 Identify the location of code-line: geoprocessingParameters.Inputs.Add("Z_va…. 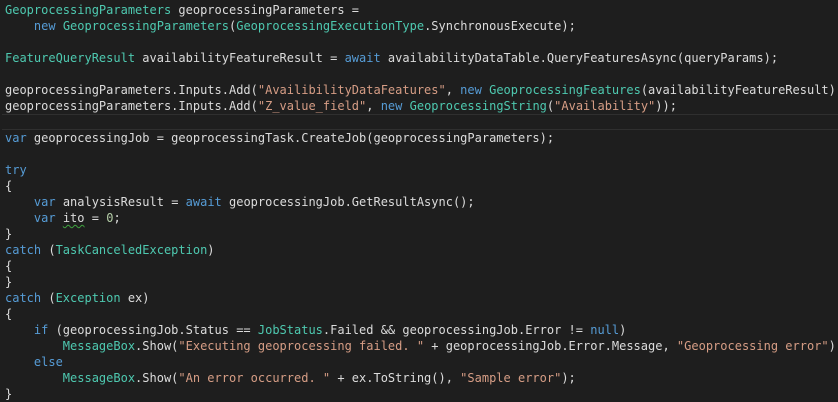
(419, 106).